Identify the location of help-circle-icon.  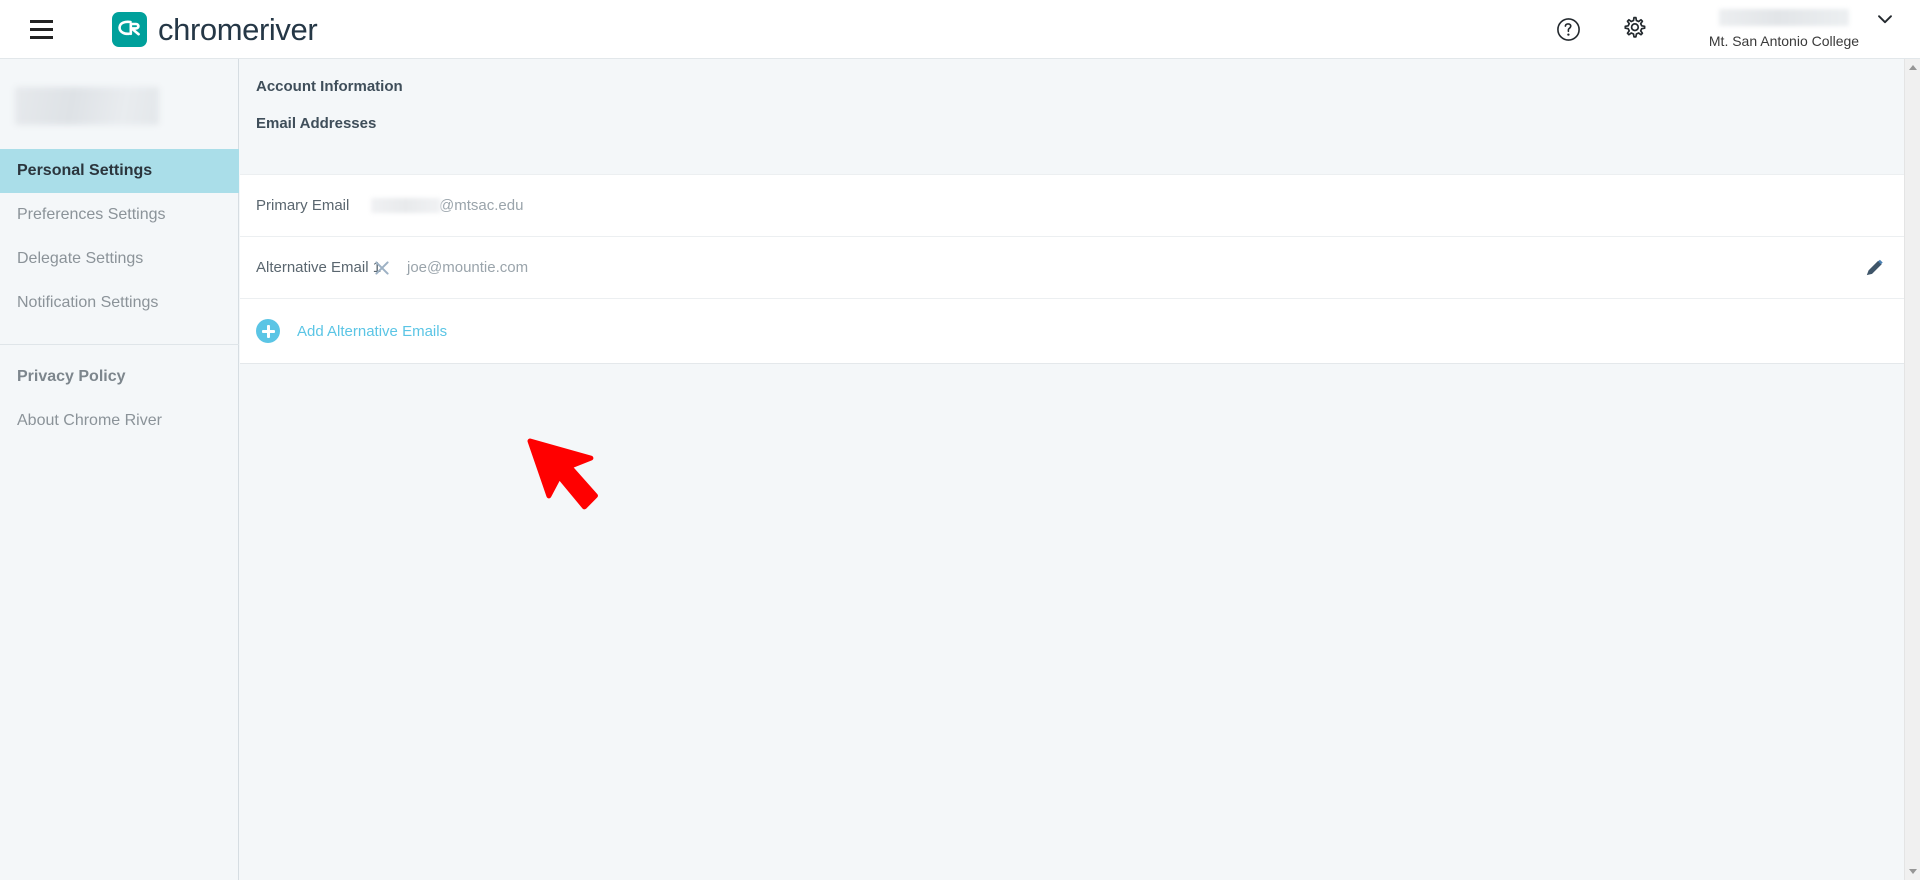
(1568, 29).